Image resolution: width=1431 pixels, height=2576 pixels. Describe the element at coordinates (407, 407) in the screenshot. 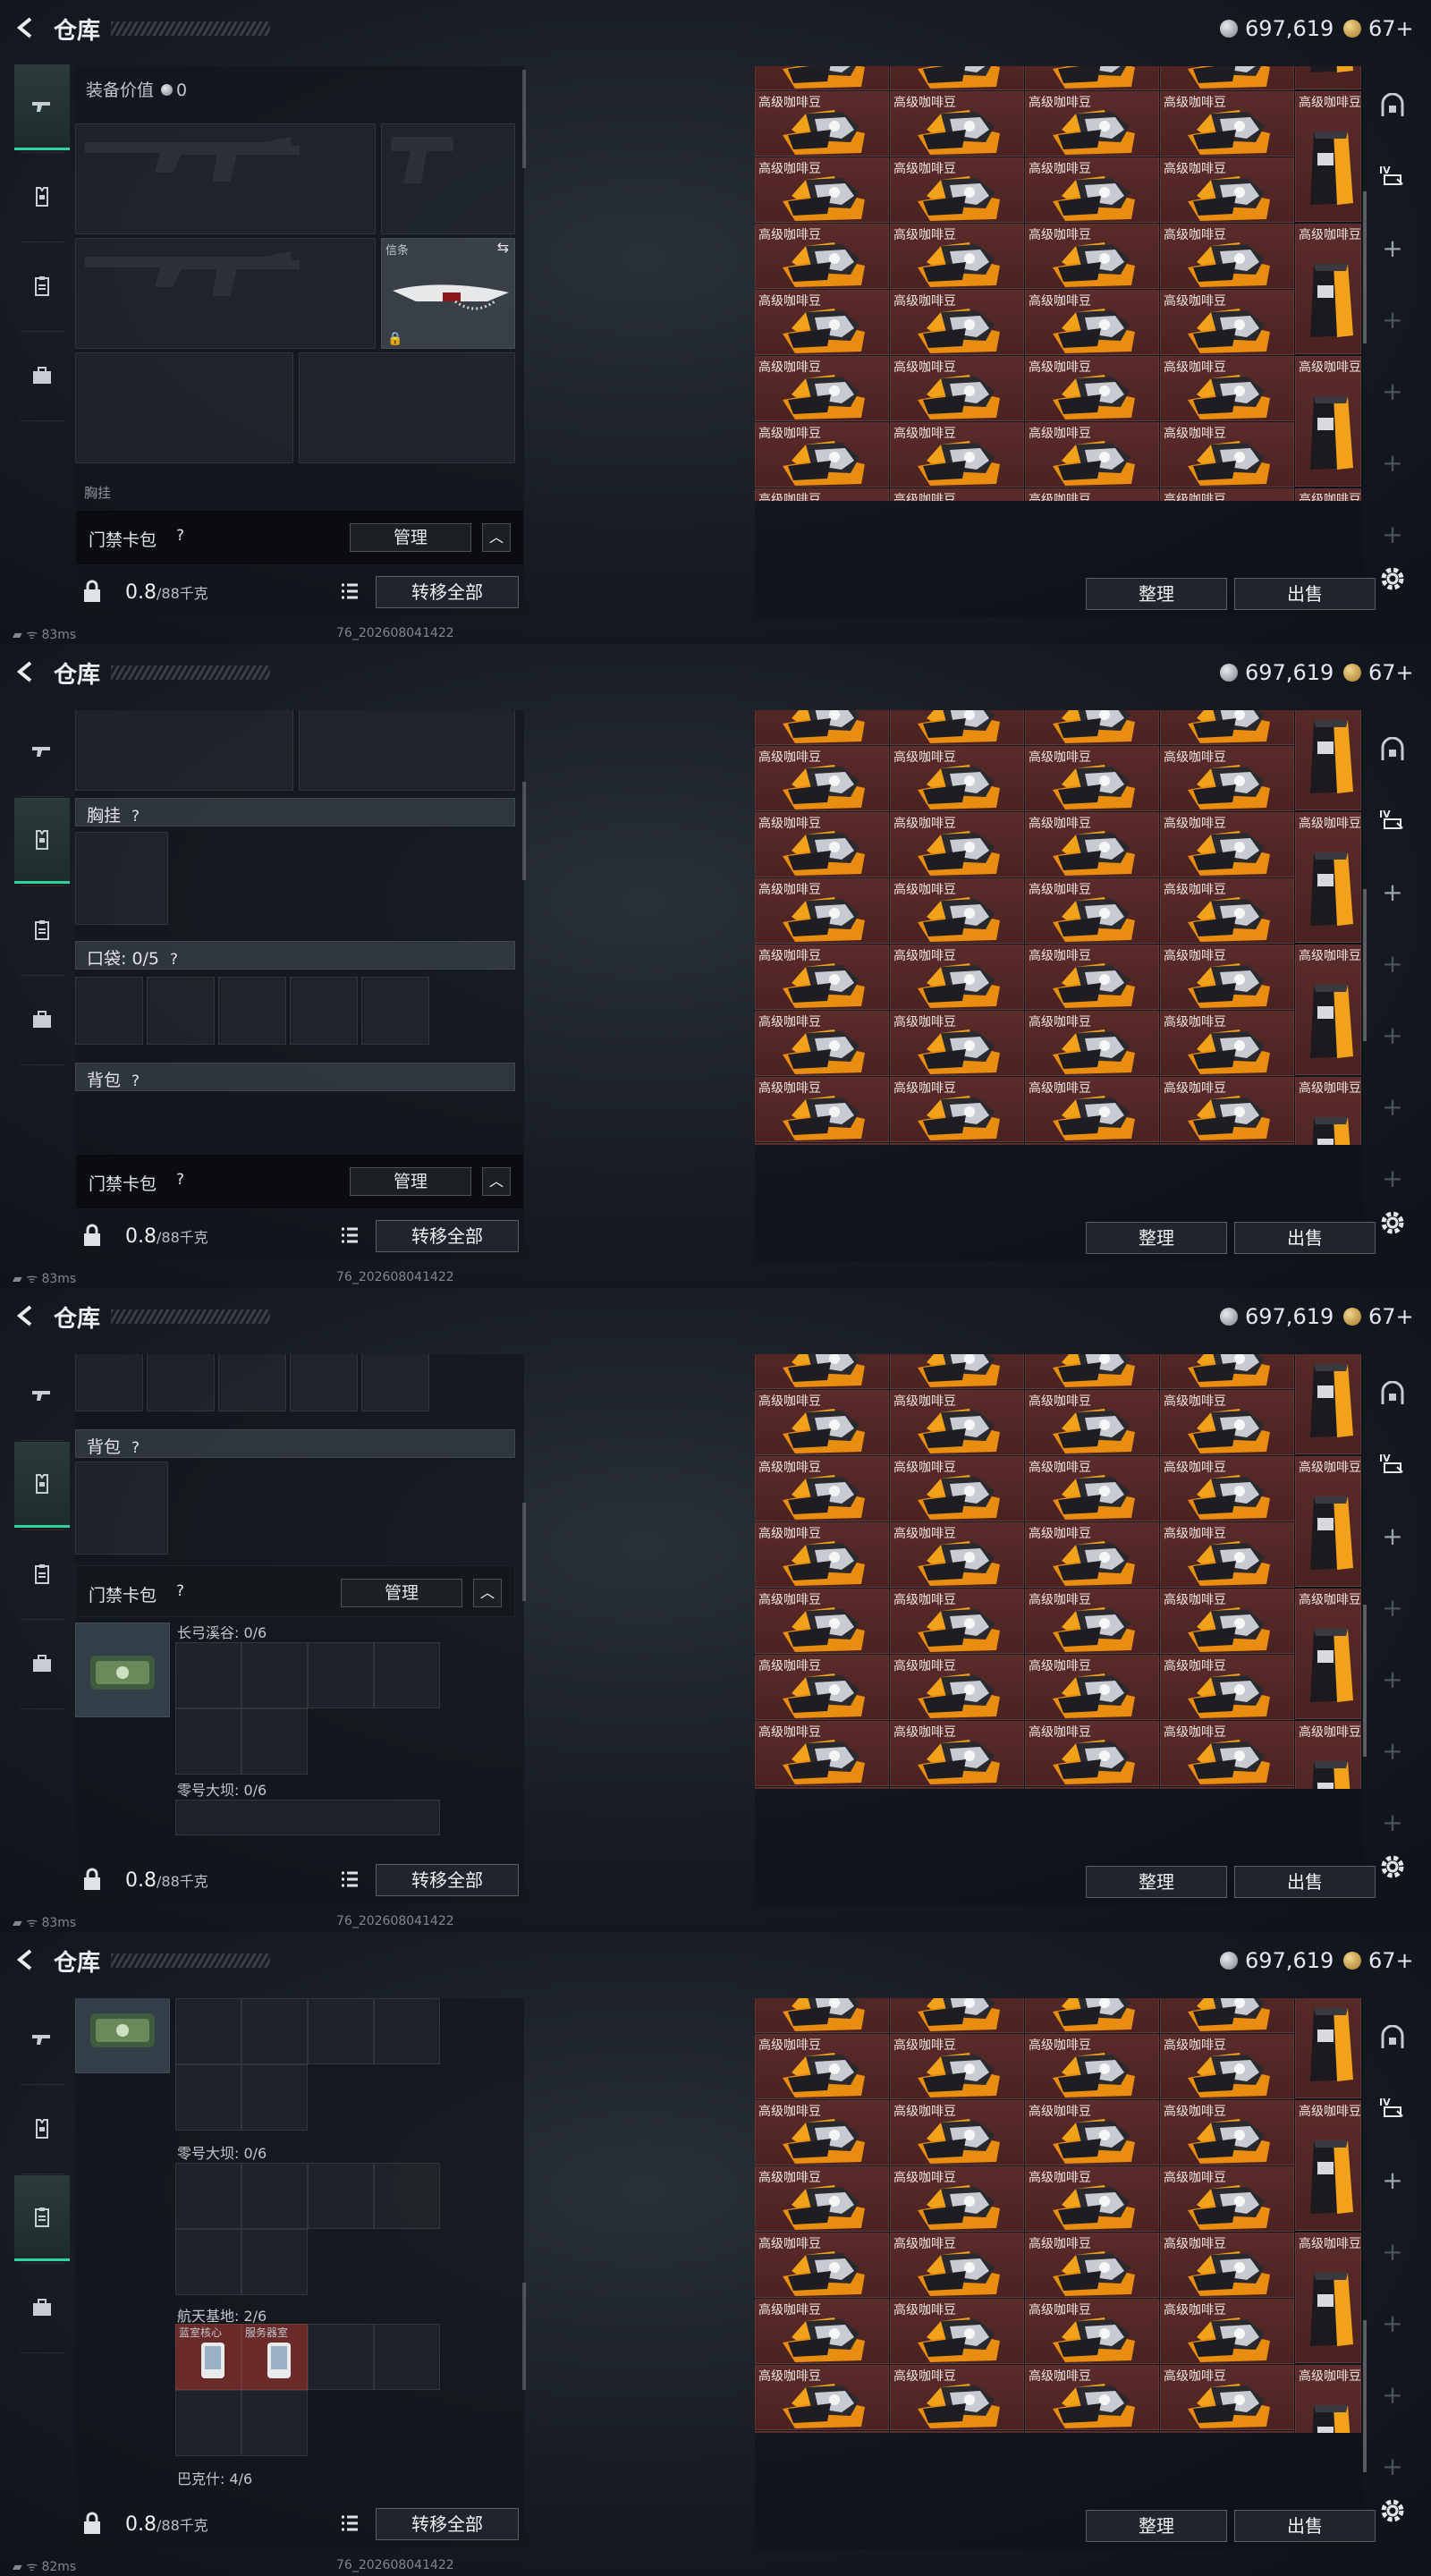

I see `armor-slot` at that location.